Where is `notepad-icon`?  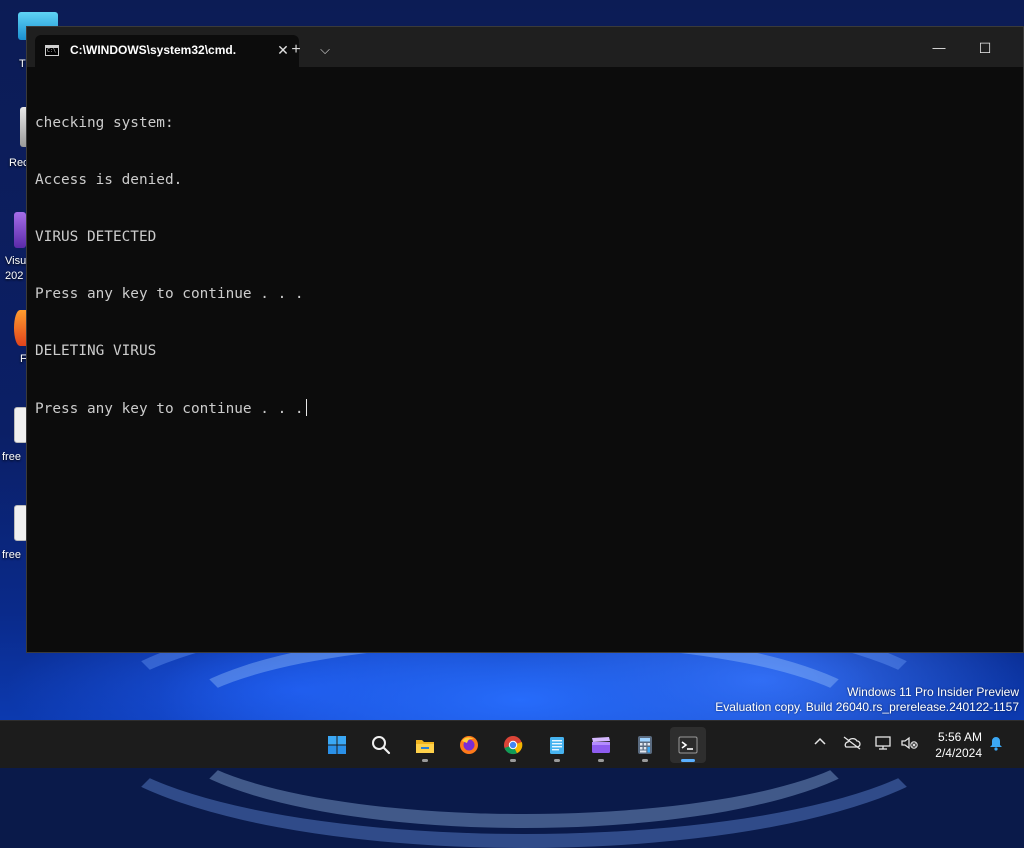 notepad-icon is located at coordinates (557, 745).